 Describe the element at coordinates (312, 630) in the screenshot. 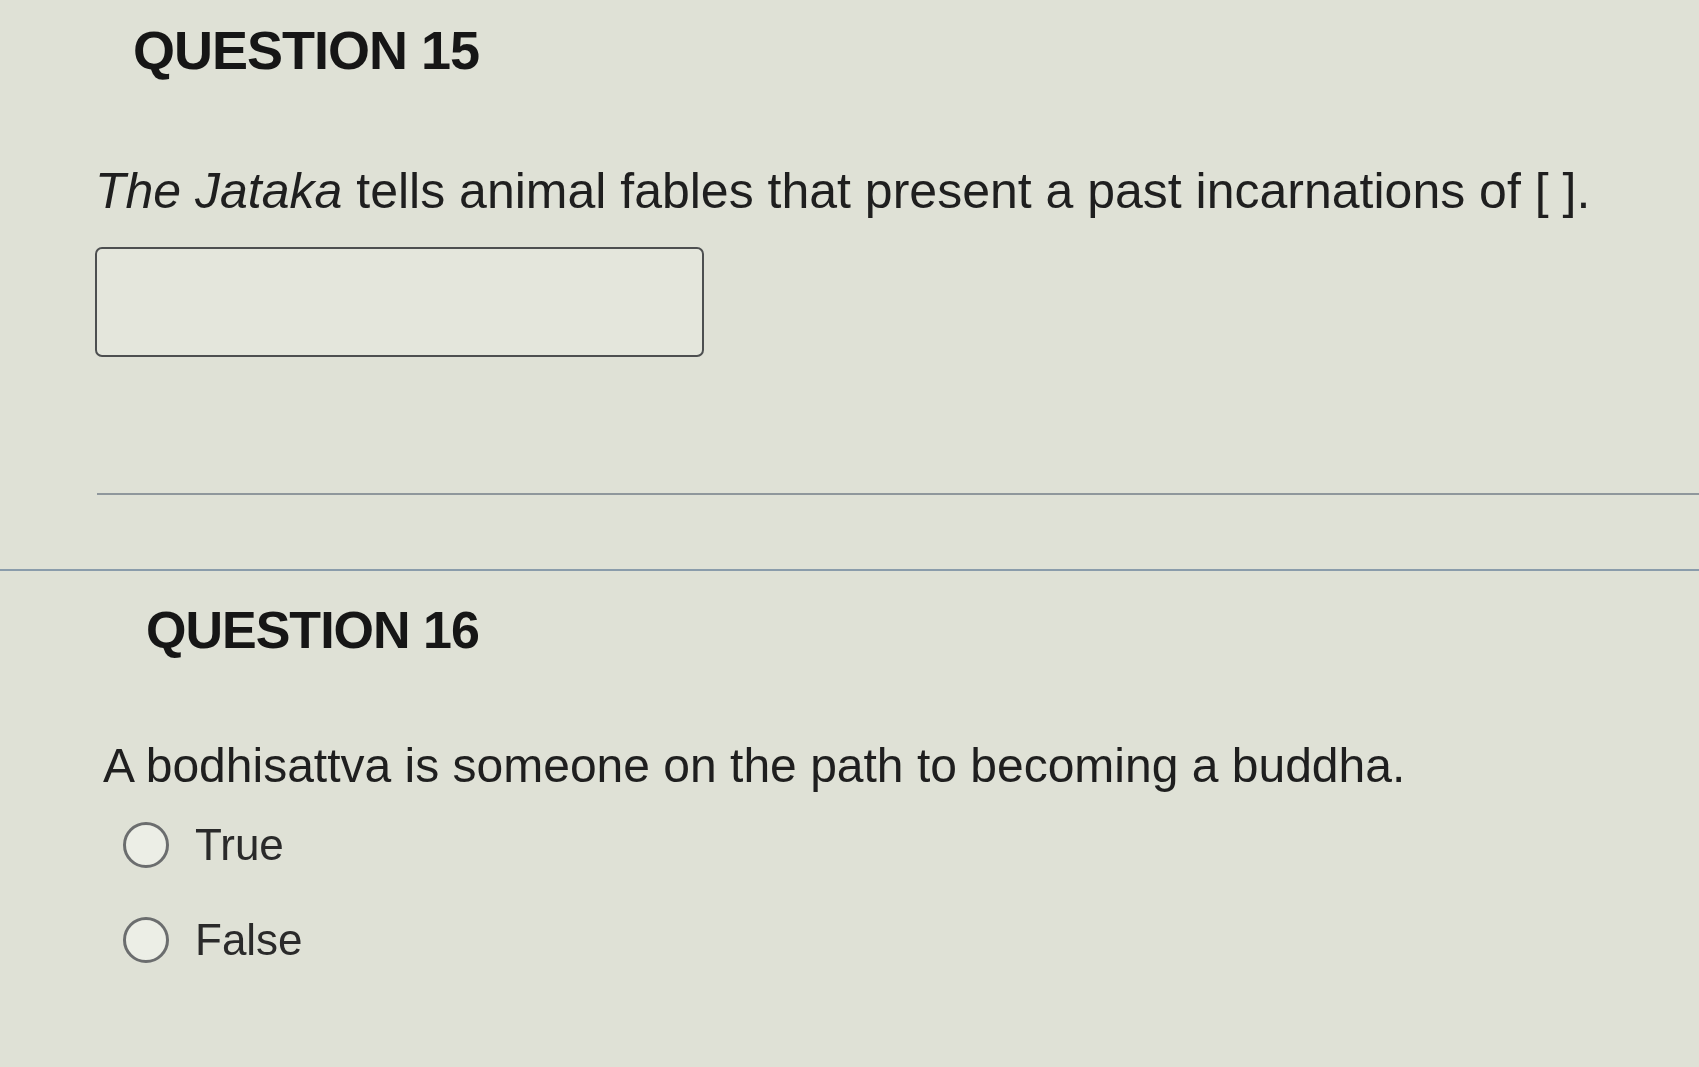

I see `question-heading: QUESTION 16` at that location.